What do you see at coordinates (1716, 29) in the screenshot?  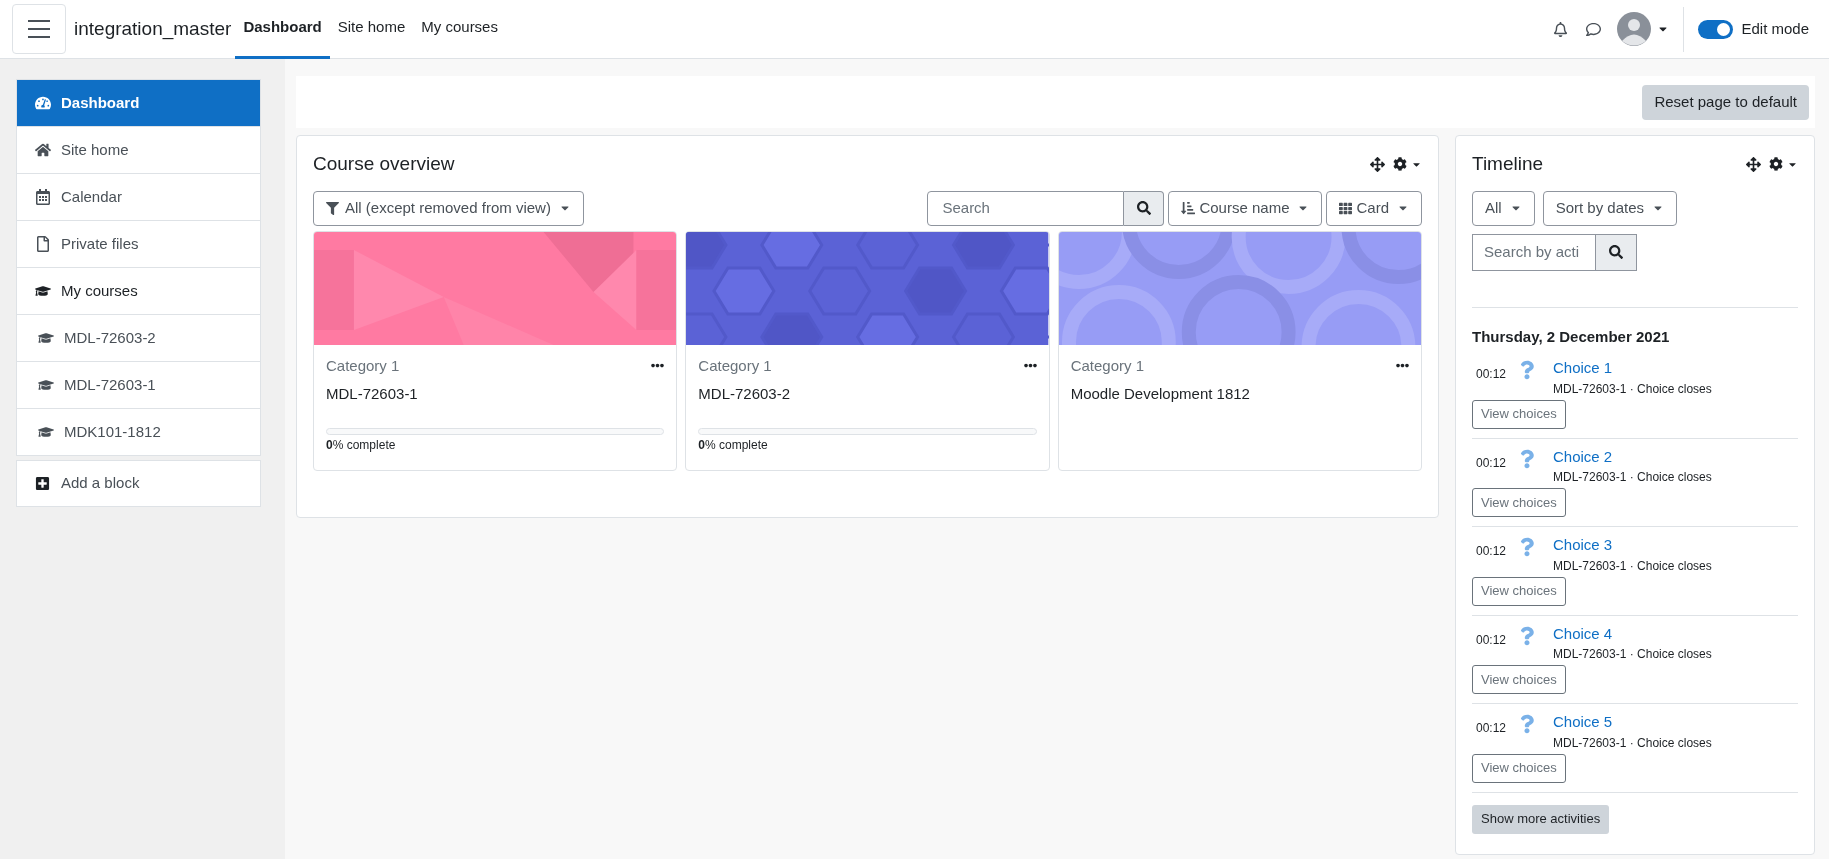 I see `edit-mode-toggle` at bounding box center [1716, 29].